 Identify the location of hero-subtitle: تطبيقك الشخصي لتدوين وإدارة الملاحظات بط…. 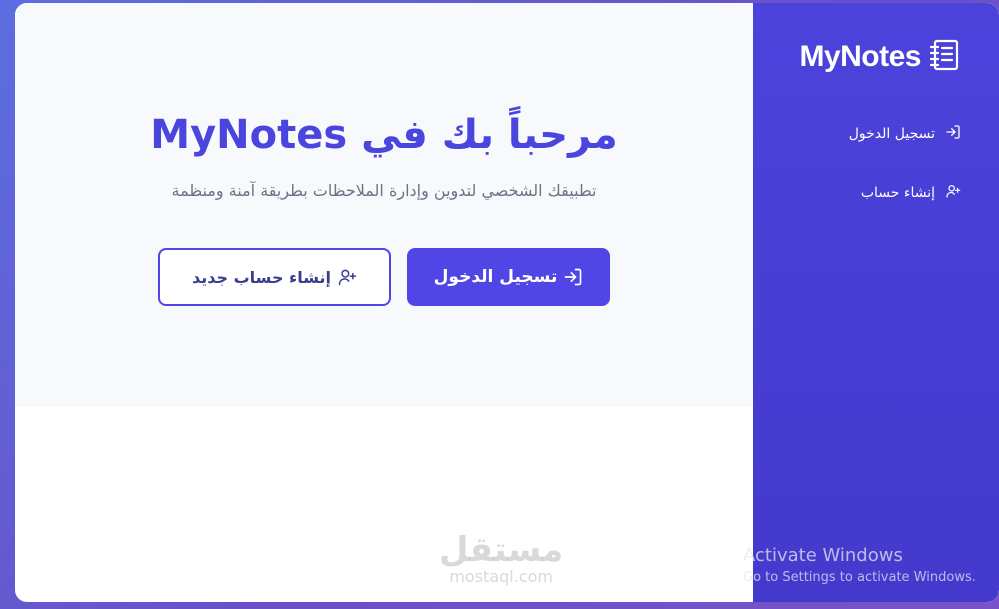
(384, 190).